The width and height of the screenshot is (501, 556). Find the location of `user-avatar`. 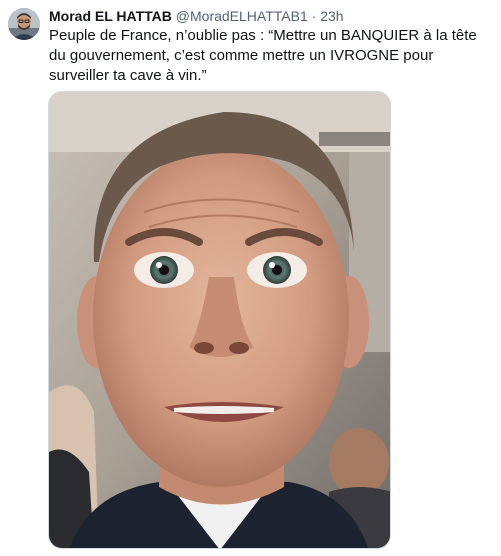

user-avatar is located at coordinates (24, 24).